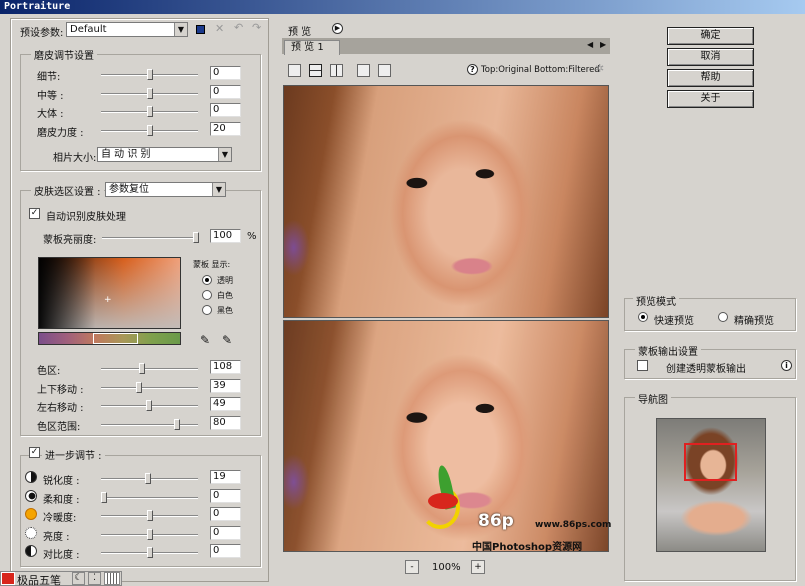  What do you see at coordinates (668, 350) in the screenshot?
I see `mask-output-title: 蒙板输出设置` at bounding box center [668, 350].